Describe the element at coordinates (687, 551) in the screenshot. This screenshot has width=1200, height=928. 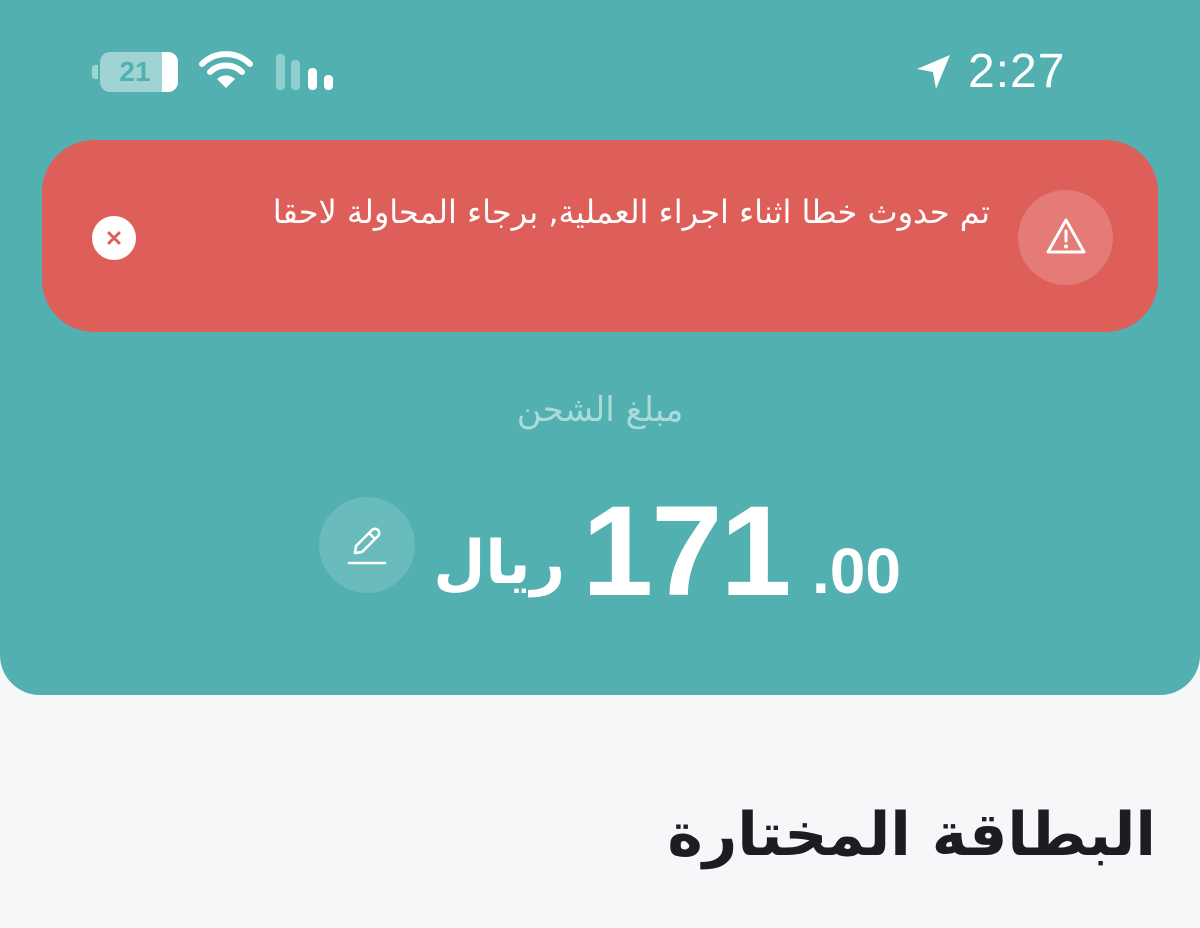
I see `charge-amount-integer: 171` at that location.